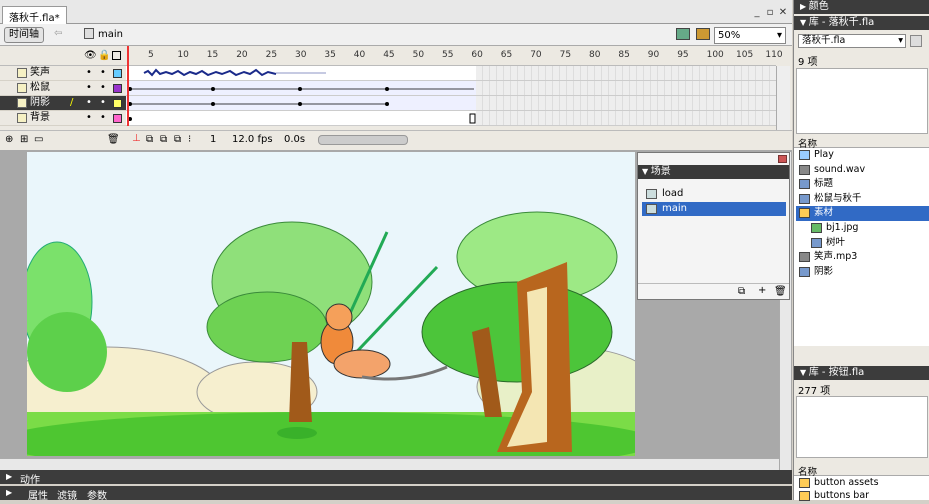 The image size is (929, 504). I want to click on duplicate-scene-icon: ⧉, so click(741, 291).